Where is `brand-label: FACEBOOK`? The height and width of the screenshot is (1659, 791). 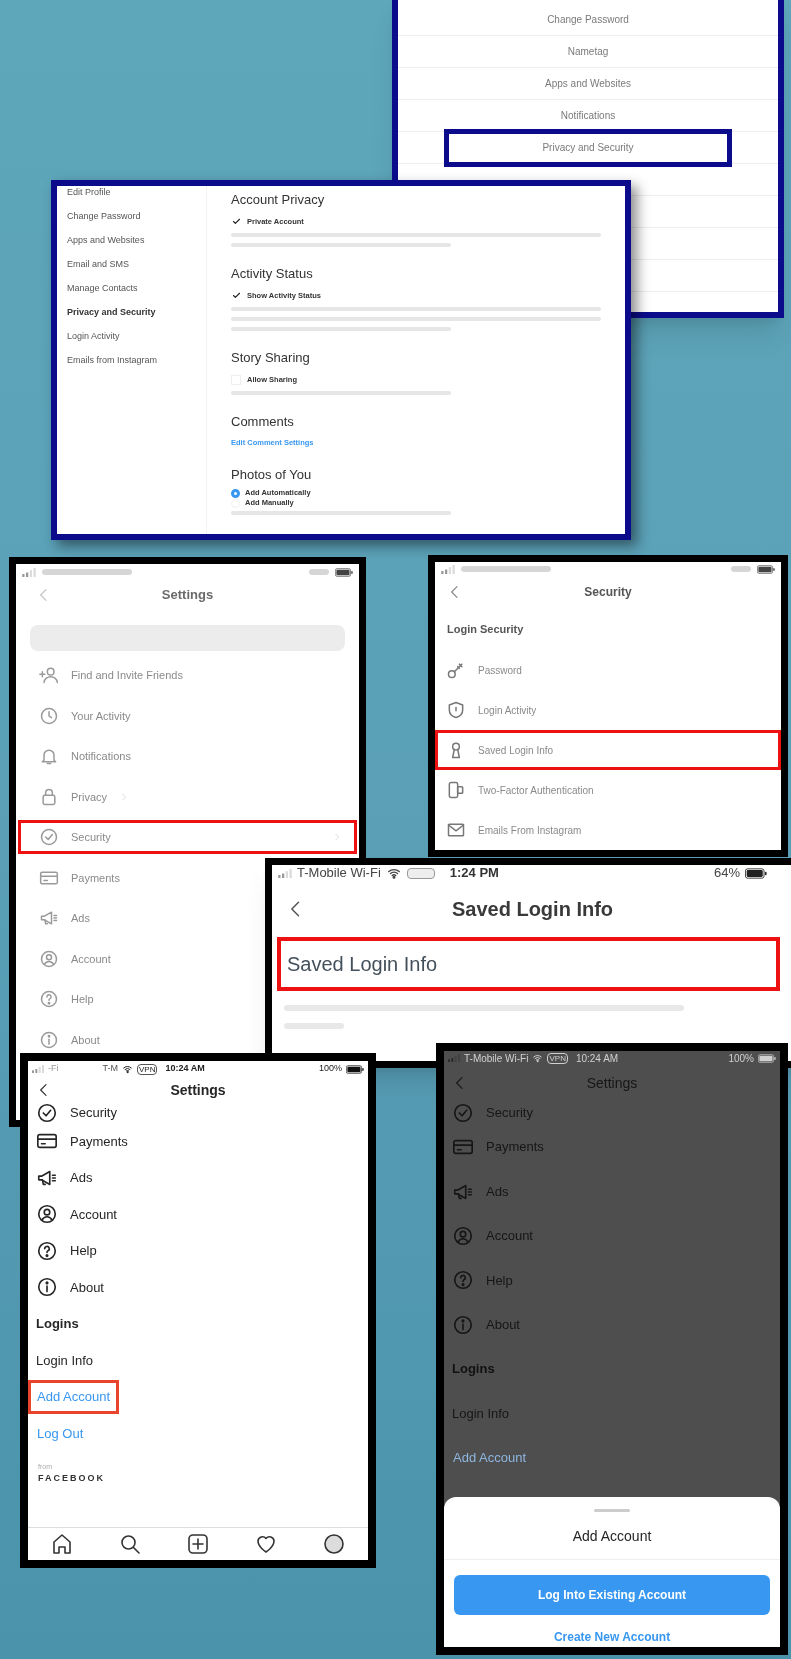
brand-label: FACEBOOK is located at coordinates (71, 1477).